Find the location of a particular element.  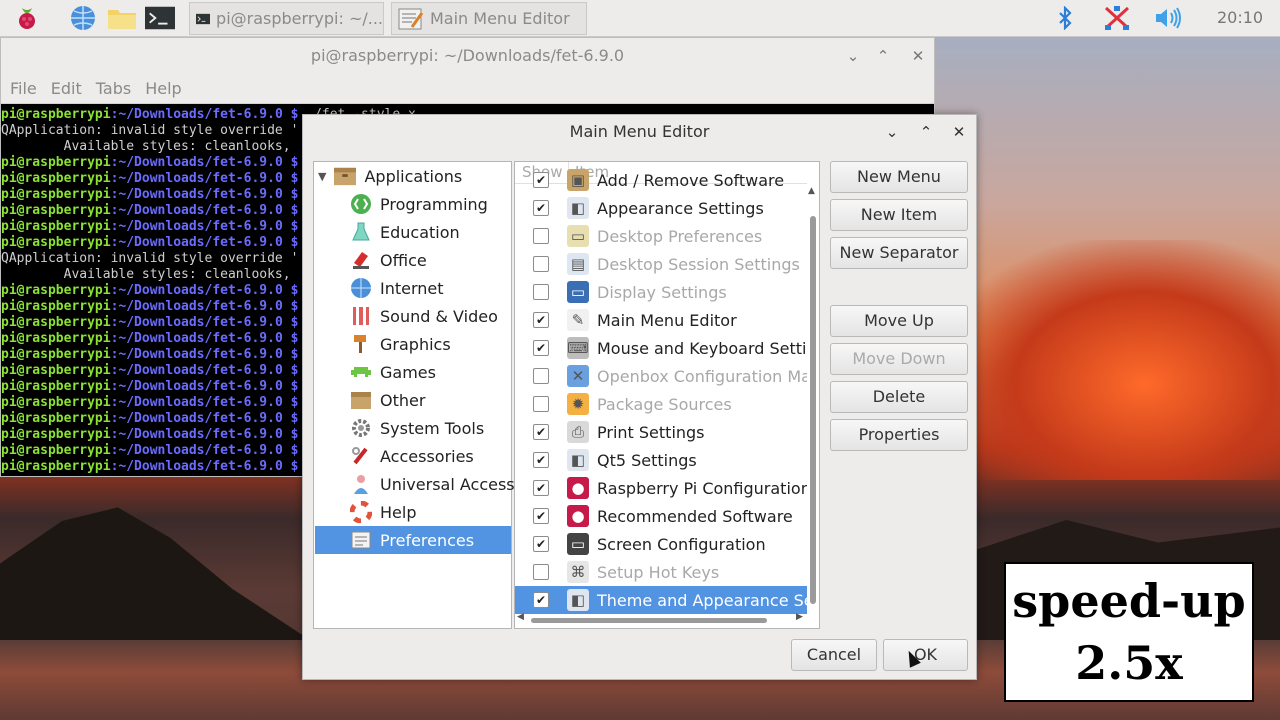

menu-item-row: ✕ Openbox Configuration Manager is located at coordinates (661, 376).